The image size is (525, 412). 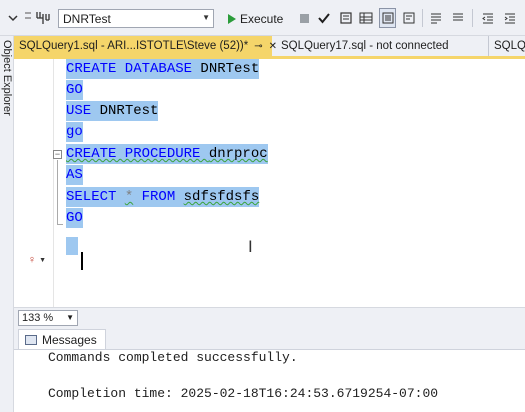 What do you see at coordinates (72, 246) in the screenshot?
I see `selection-tail` at bounding box center [72, 246].